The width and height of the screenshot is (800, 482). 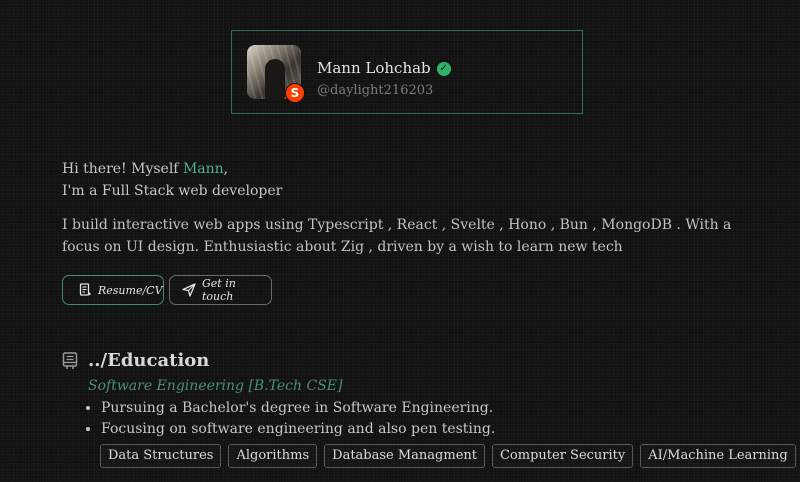 I want to click on svelte-badge-icon: S, so click(x=295, y=93).